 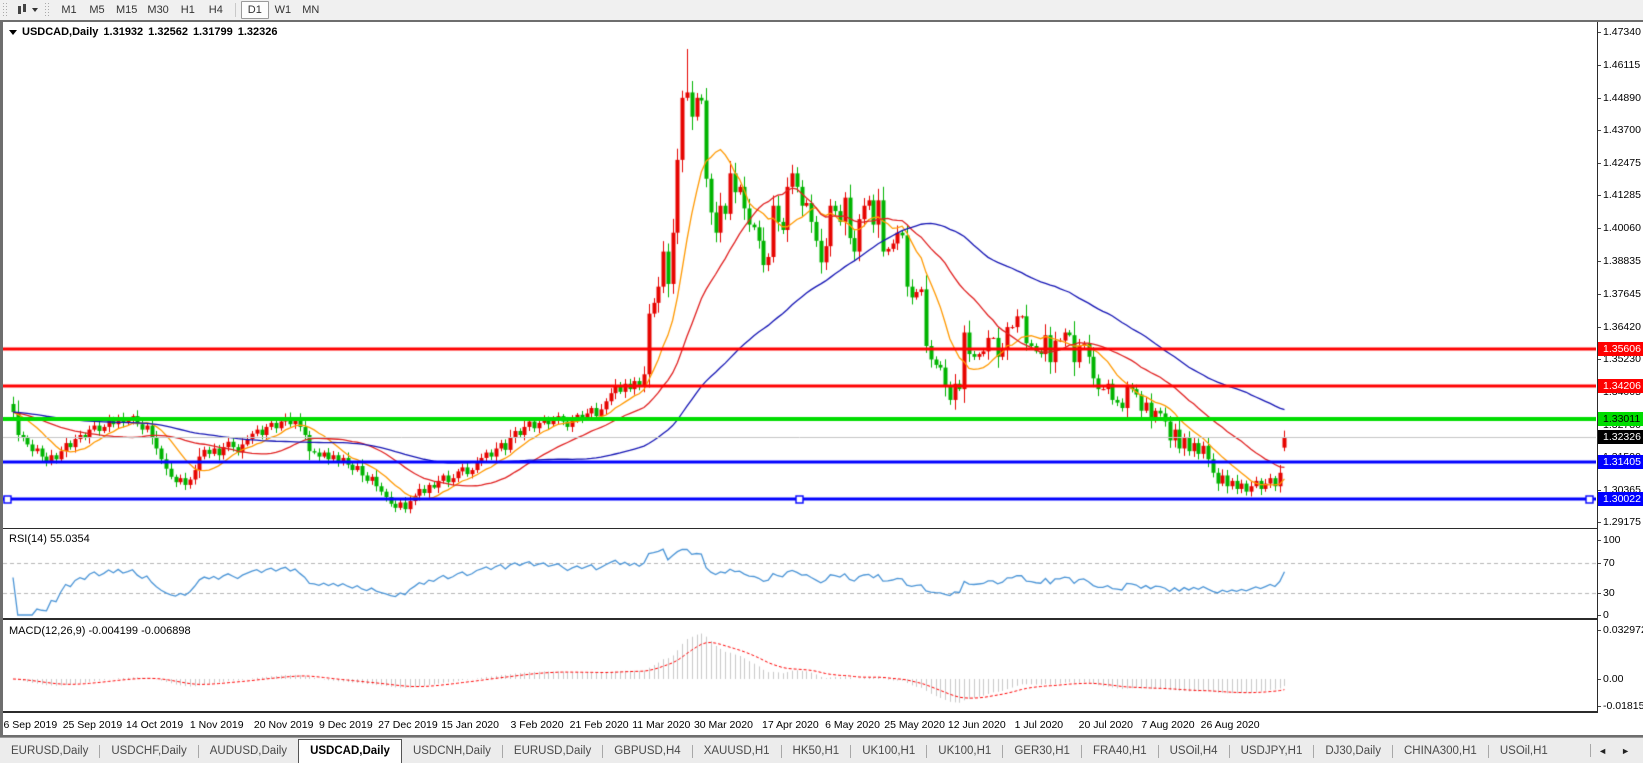 I want to click on macd-tick-label: -0.018154, so click(x=1620, y=706).